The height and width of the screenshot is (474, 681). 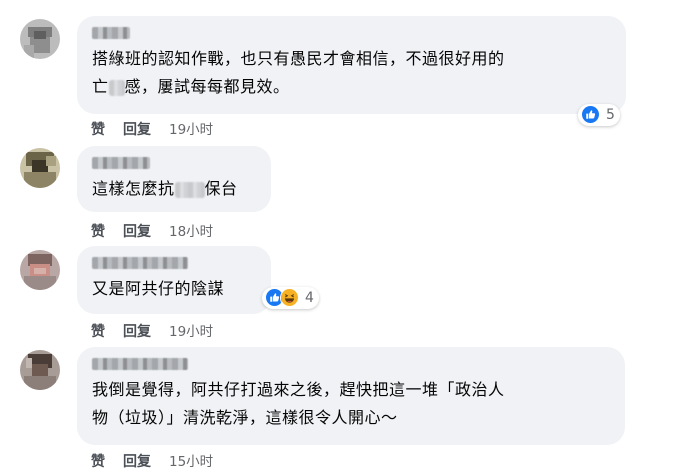 I want to click on reaction-summary: 5, so click(x=599, y=115).